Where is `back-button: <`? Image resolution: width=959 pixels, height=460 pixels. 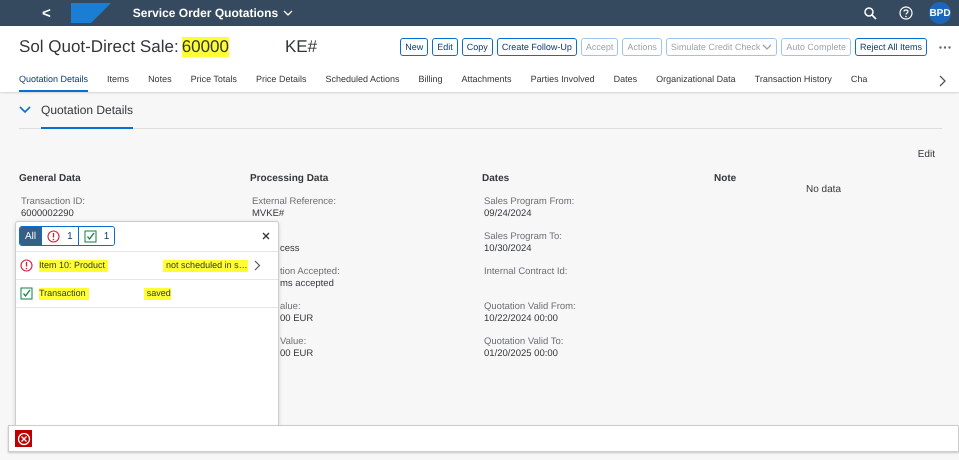
back-button: < is located at coordinates (46, 13).